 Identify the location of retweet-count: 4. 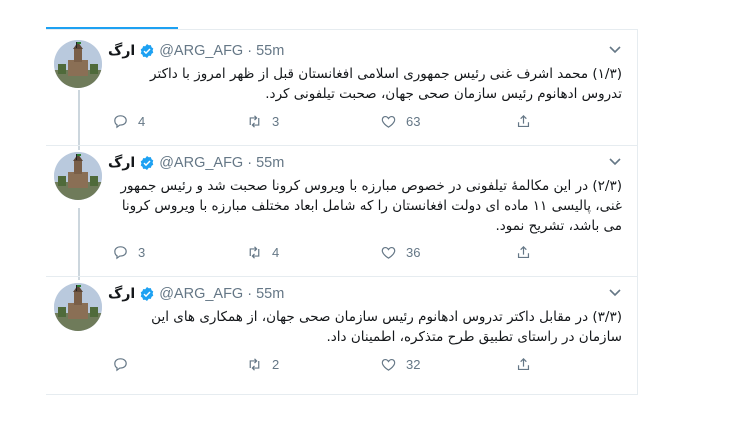
(276, 252).